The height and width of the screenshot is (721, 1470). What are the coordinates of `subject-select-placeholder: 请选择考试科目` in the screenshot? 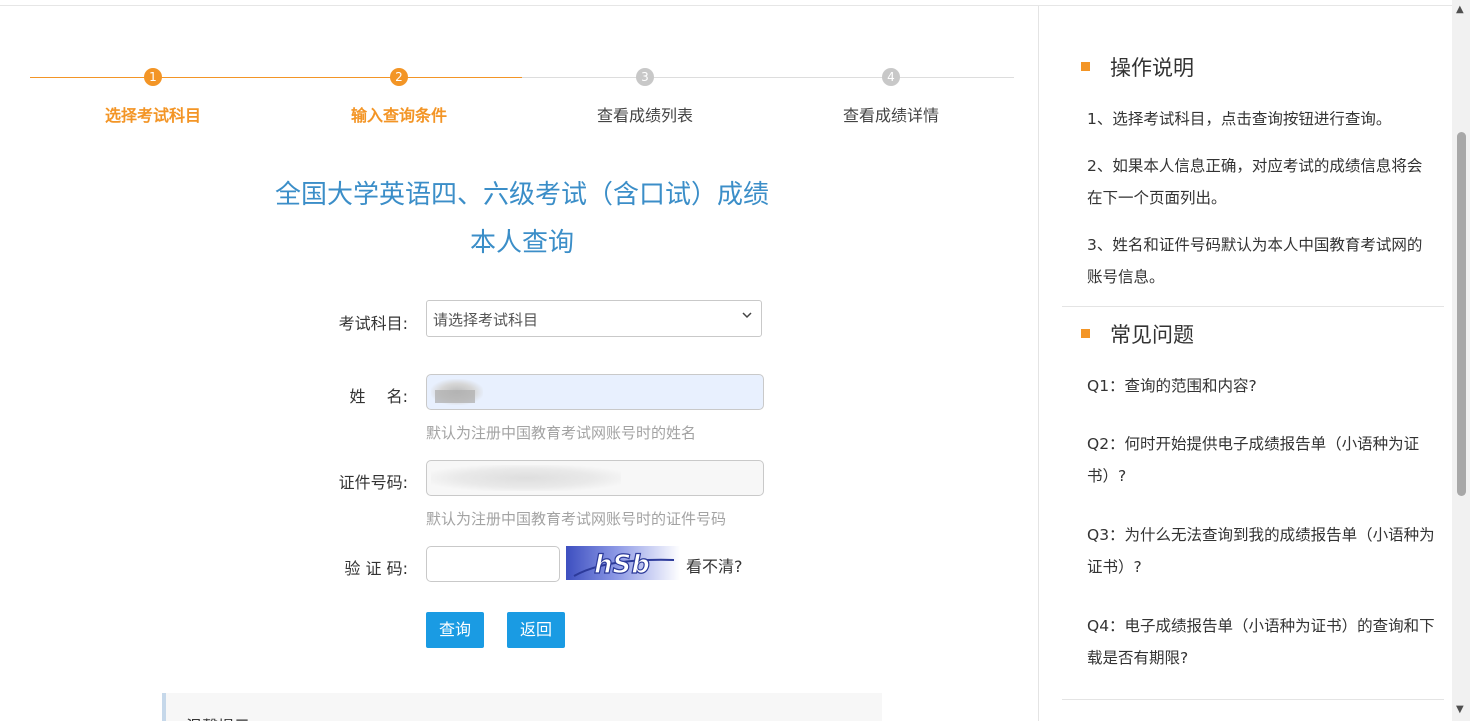 It's located at (486, 320).